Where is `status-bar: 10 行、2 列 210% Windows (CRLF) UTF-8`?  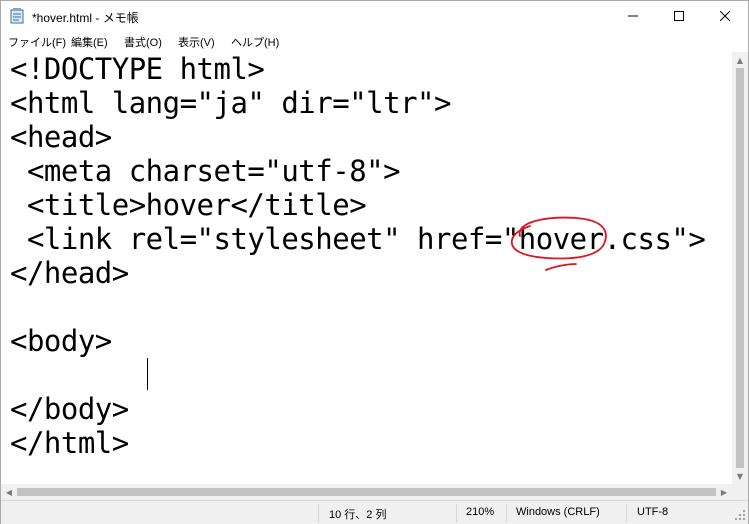 status-bar: 10 行、2 列 210% Windows (CRLF) UTF-8 is located at coordinates (374, 512).